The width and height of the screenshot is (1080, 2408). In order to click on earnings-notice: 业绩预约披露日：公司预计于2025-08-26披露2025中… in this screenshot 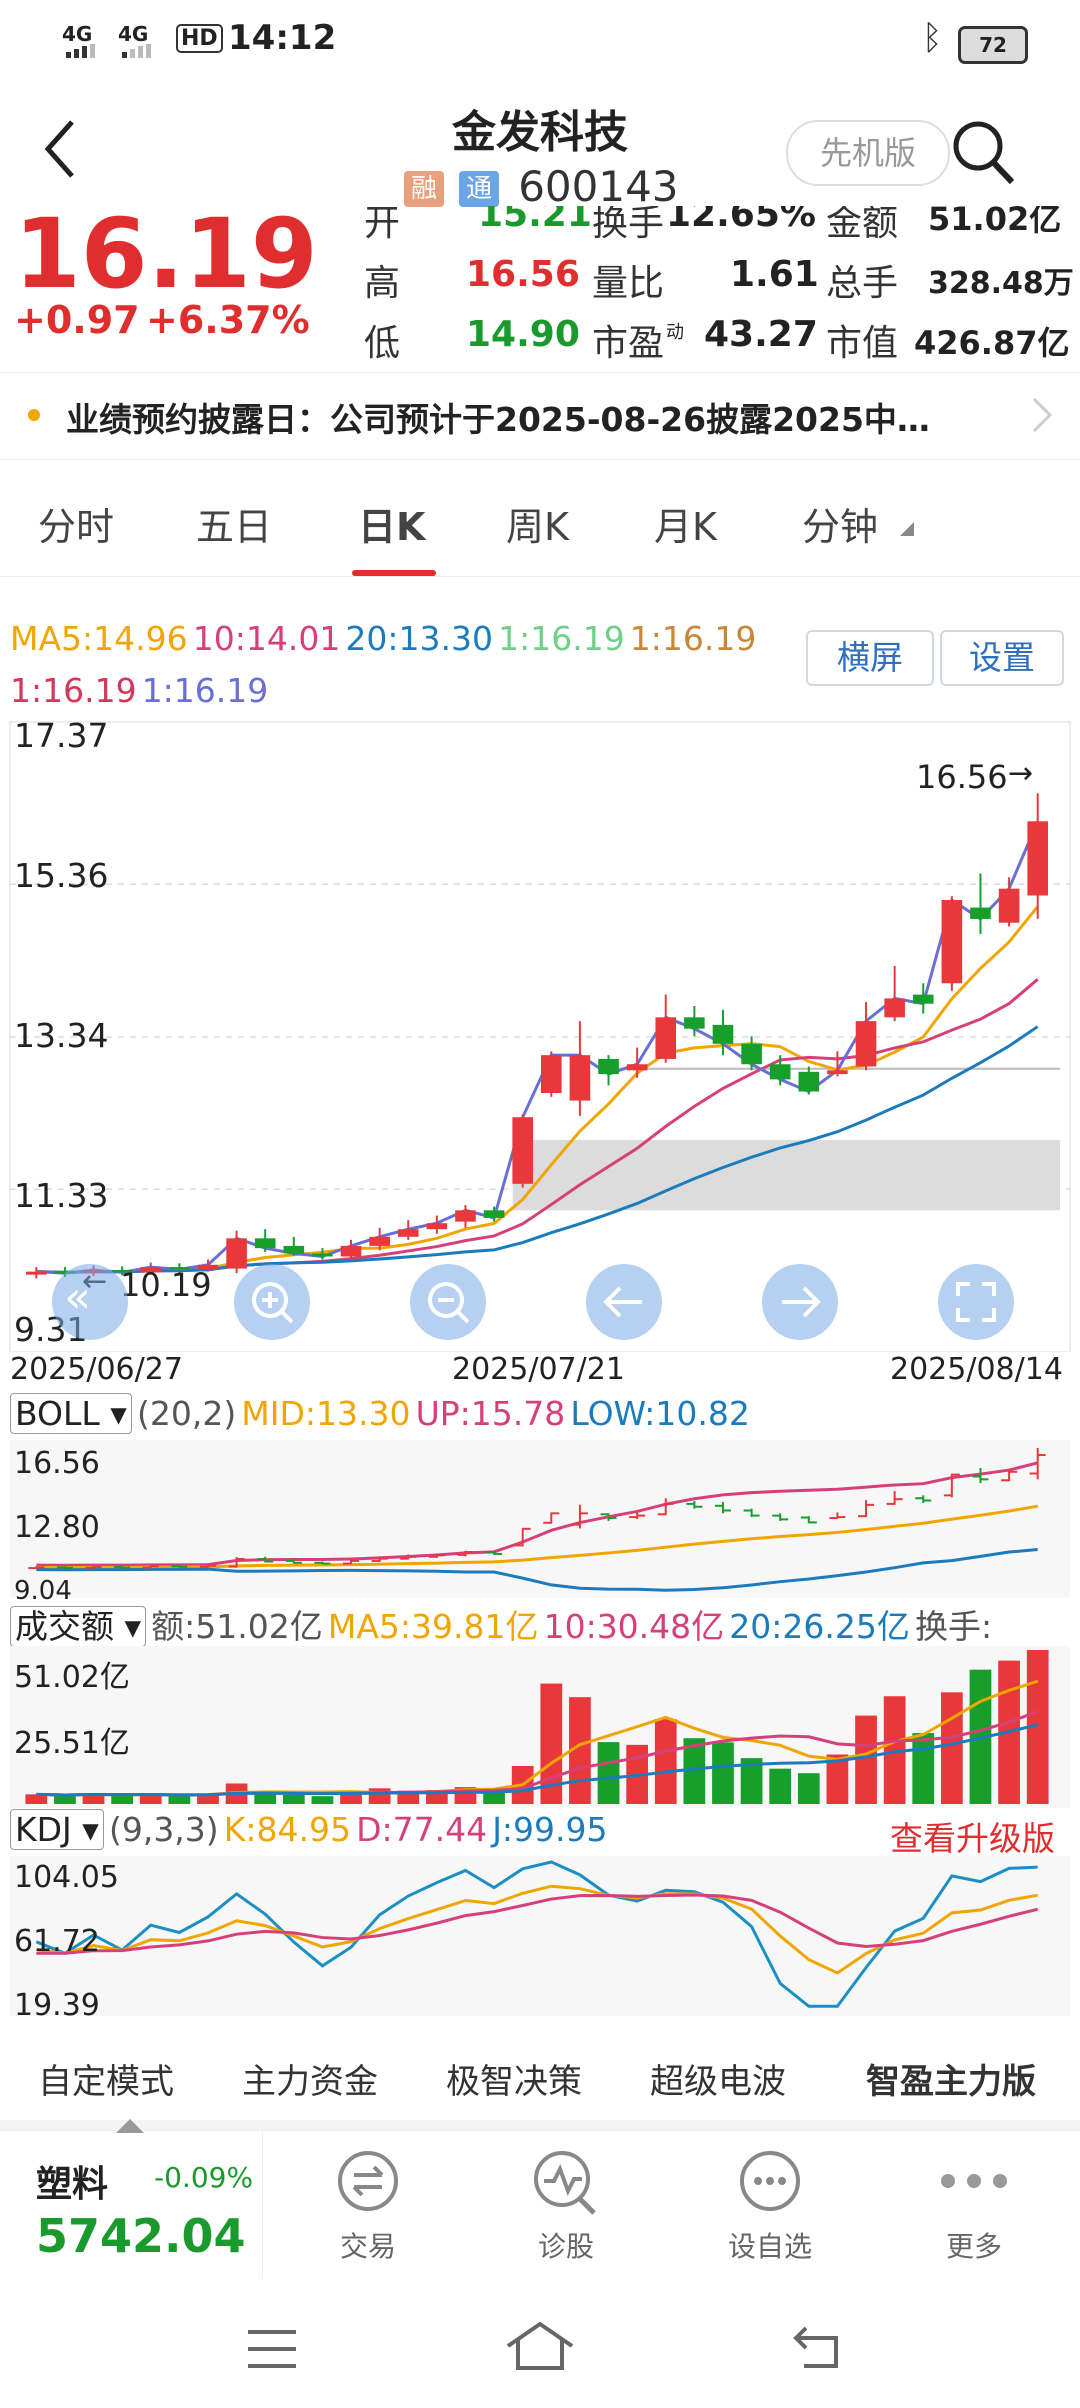, I will do `click(540, 416)`.